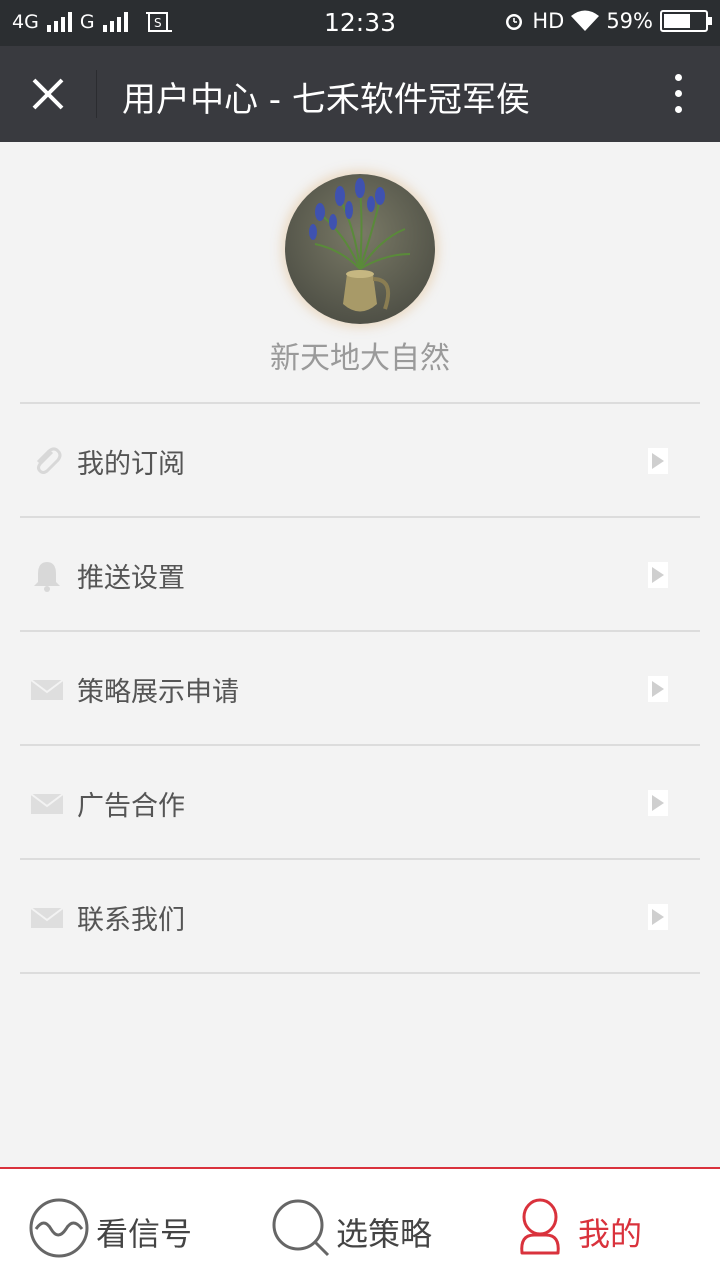  What do you see at coordinates (585, 20) in the screenshot?
I see `wifi-icon` at bounding box center [585, 20].